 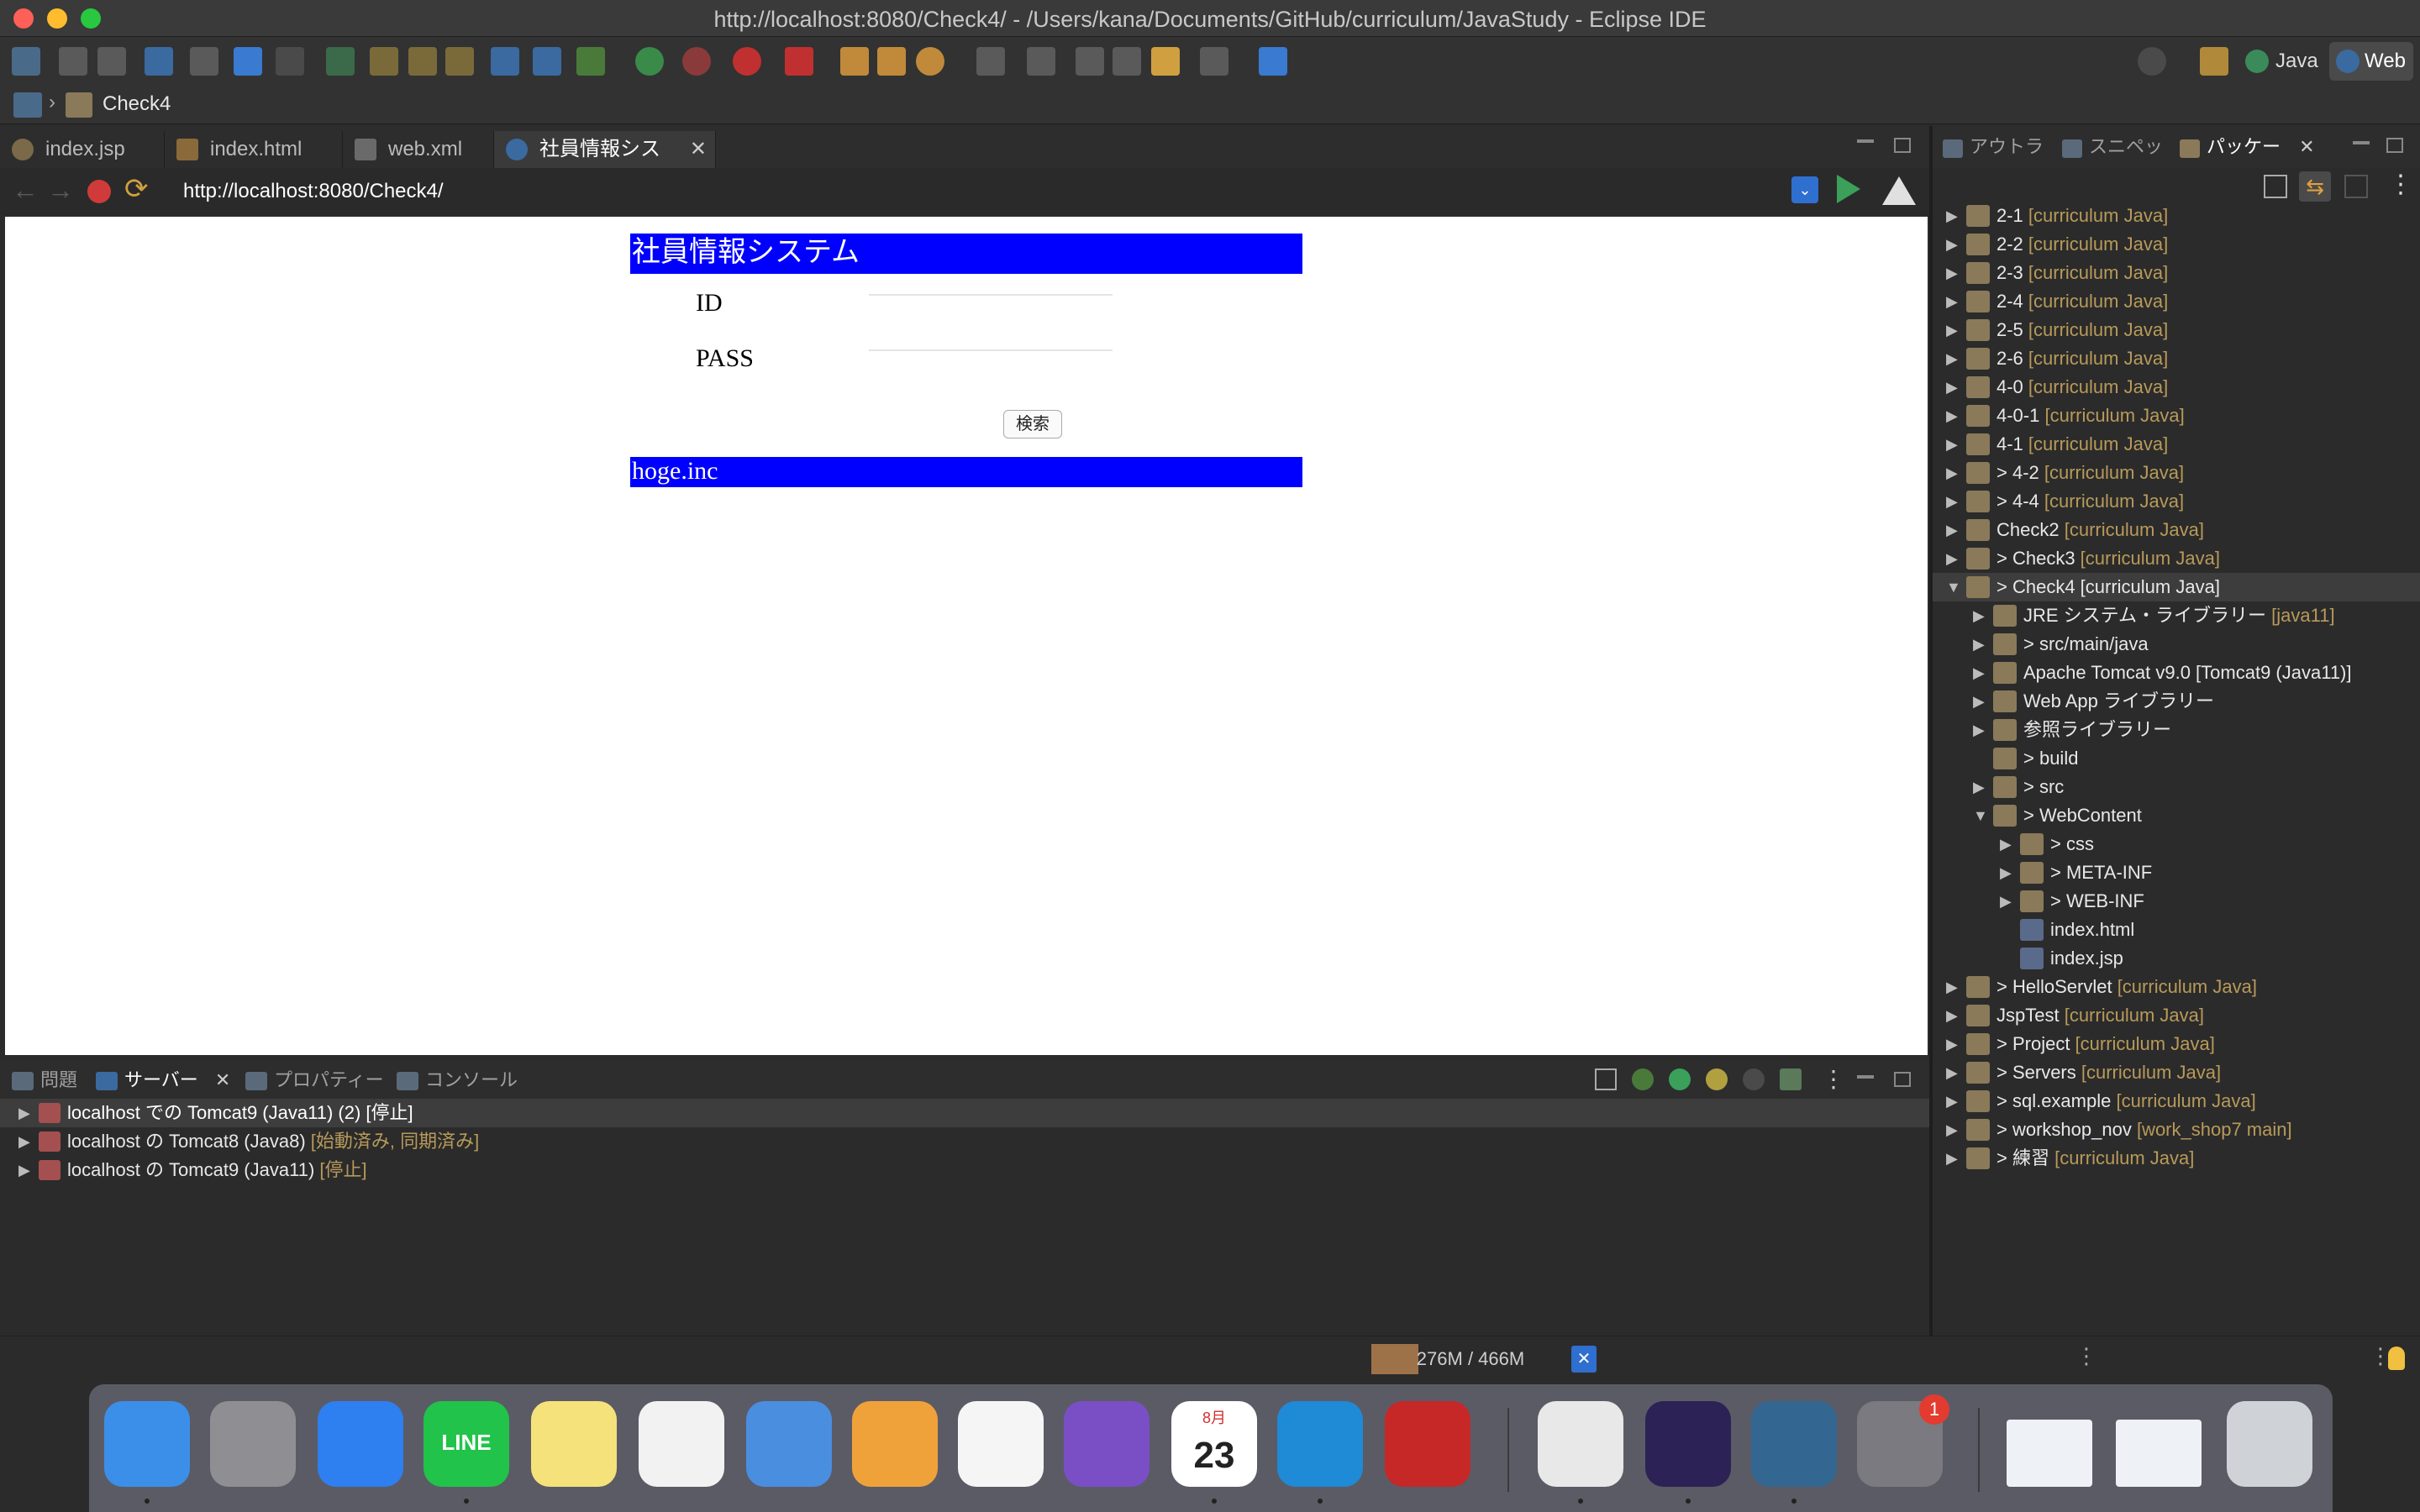 I want to click on next-edit-icon, so click(x=1127, y=61).